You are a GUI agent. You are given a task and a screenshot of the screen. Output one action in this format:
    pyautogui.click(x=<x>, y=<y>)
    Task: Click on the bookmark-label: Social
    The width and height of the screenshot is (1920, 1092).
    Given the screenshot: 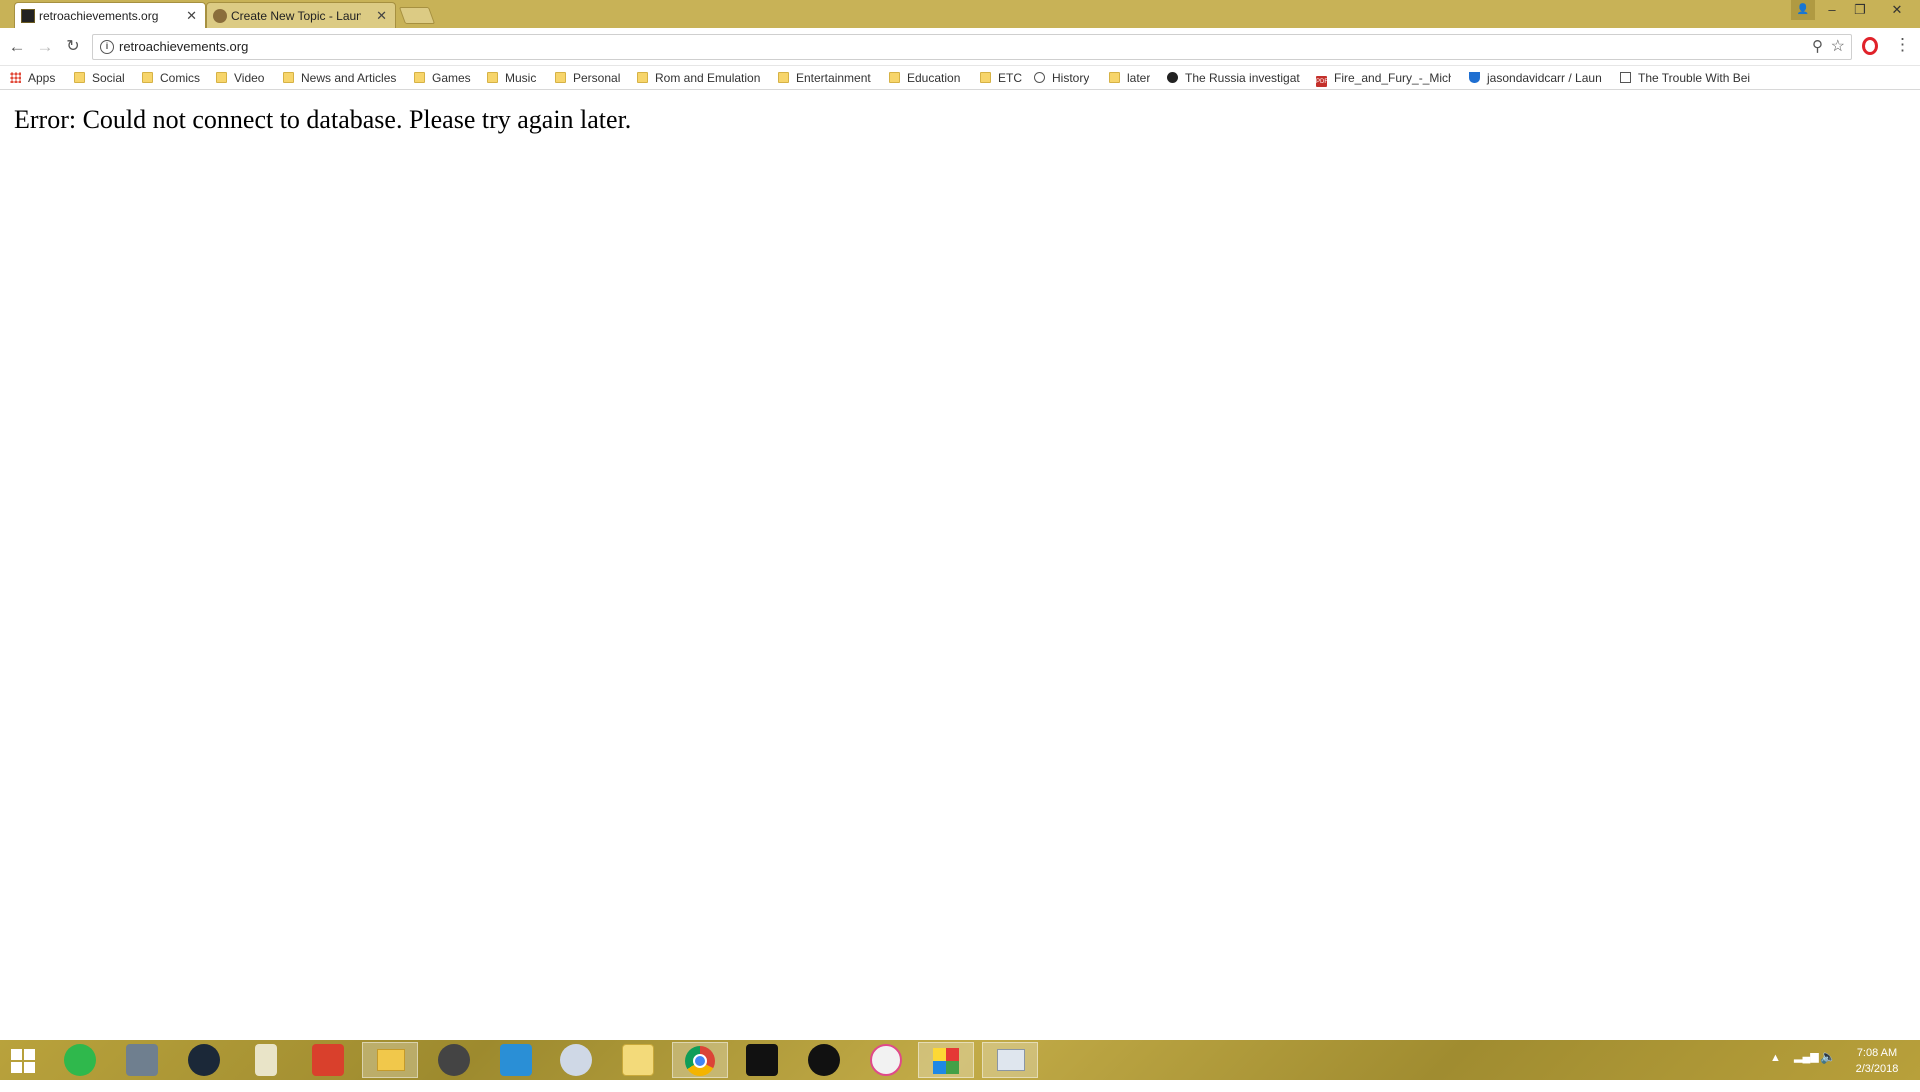 What is the action you would take?
    pyautogui.click(x=108, y=78)
    